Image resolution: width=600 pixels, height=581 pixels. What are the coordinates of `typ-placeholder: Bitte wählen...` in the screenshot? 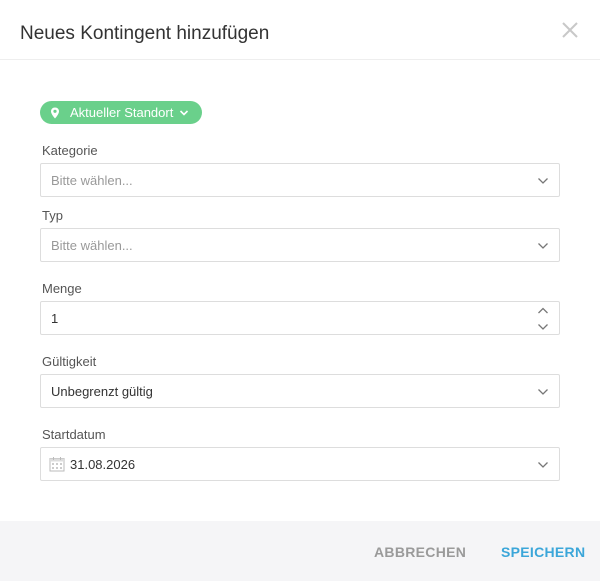 It's located at (92, 245).